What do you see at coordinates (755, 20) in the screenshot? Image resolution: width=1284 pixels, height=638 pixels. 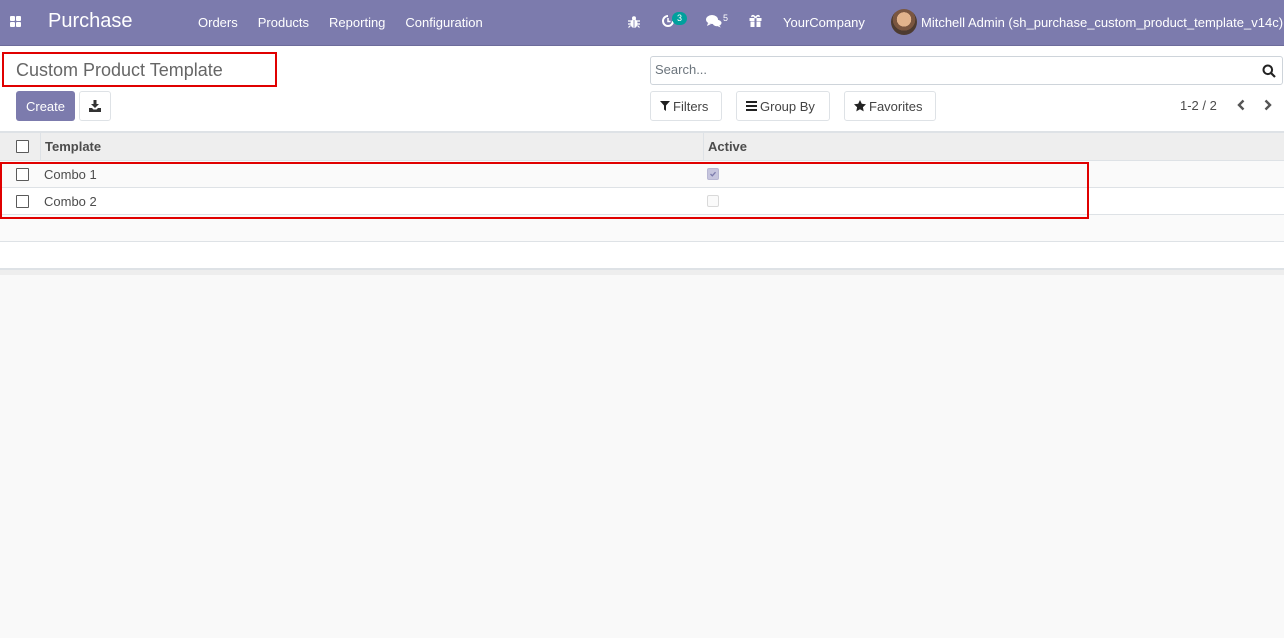 I see `gift-icon` at bounding box center [755, 20].